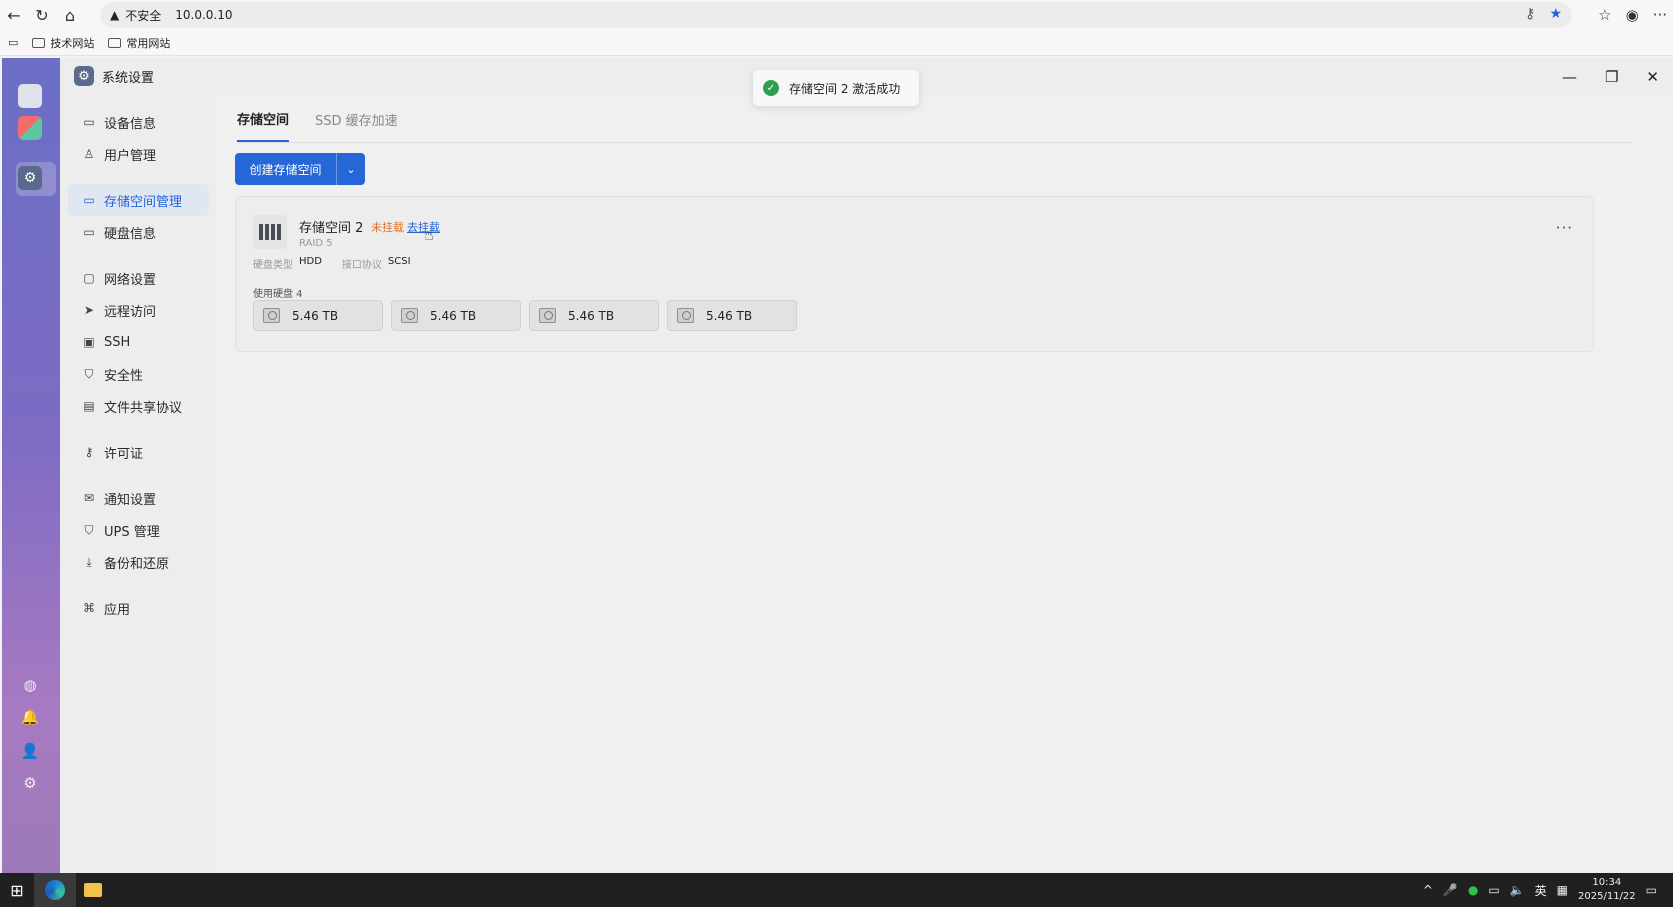 The image size is (1673, 907). Describe the element at coordinates (399, 261) in the screenshot. I see `interface-value: SCSI` at that location.